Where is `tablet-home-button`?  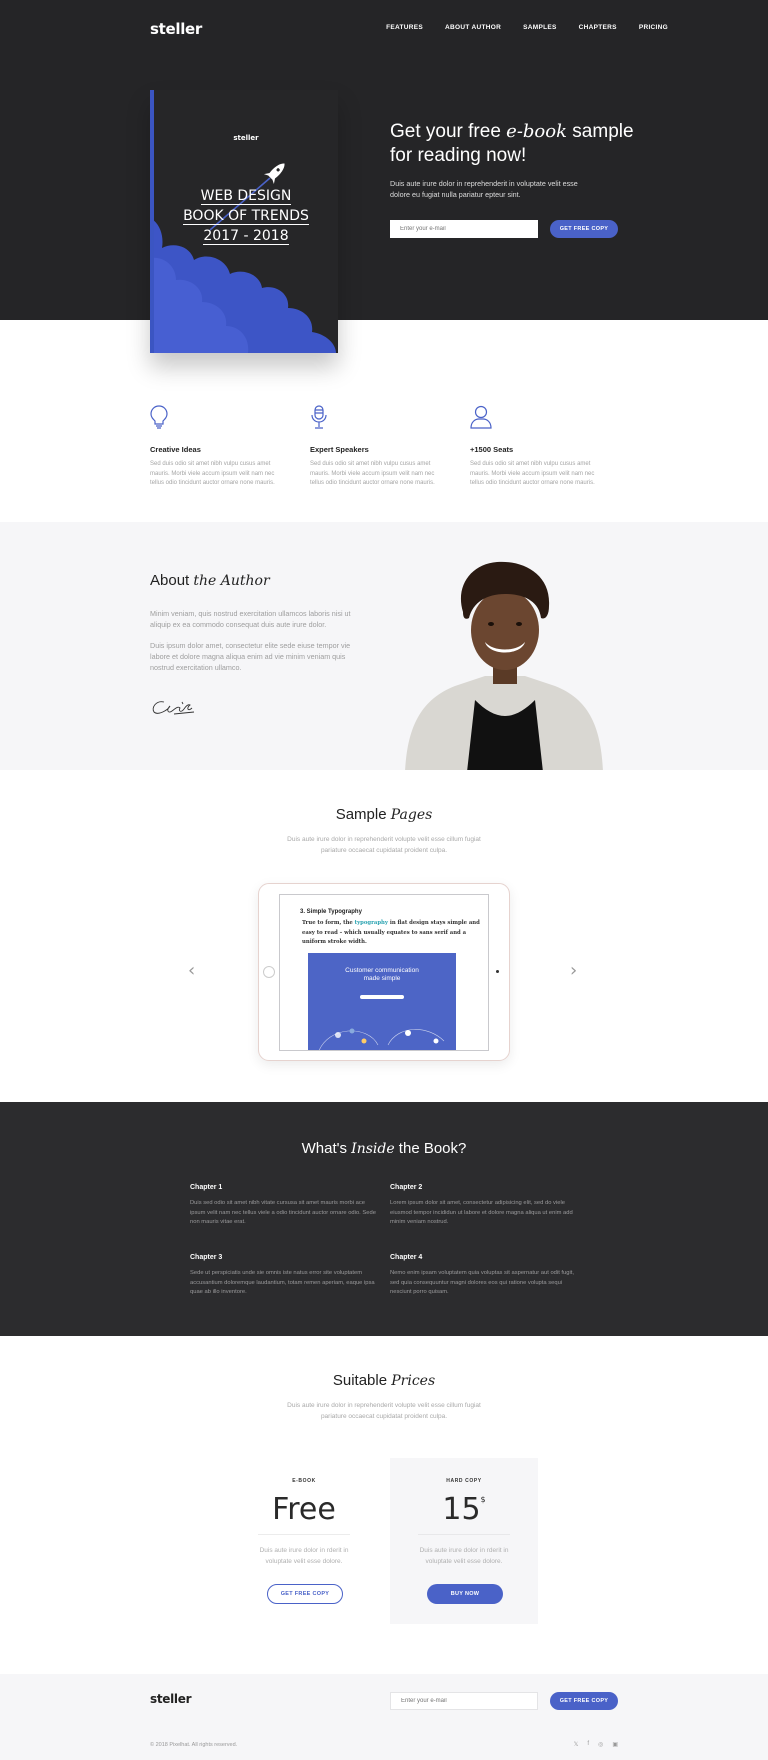
tablet-home-button is located at coordinates (269, 972).